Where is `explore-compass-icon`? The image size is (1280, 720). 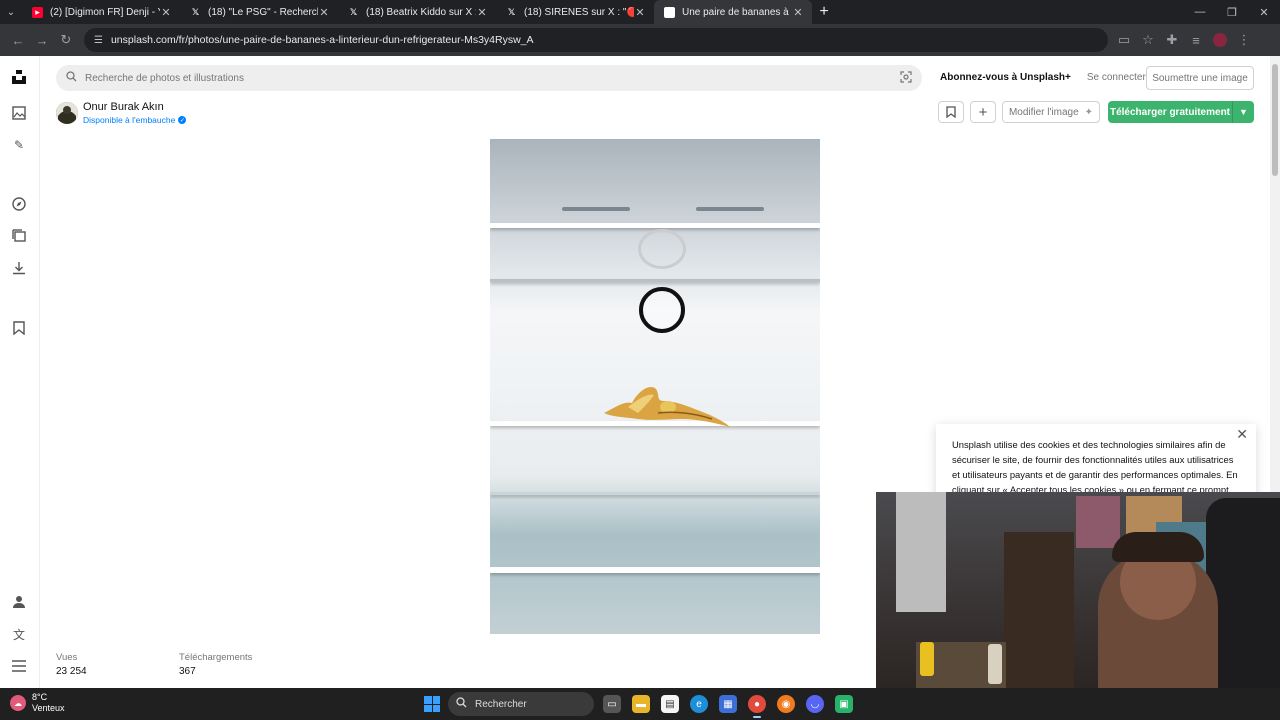 explore-compass-icon is located at coordinates (19, 204).